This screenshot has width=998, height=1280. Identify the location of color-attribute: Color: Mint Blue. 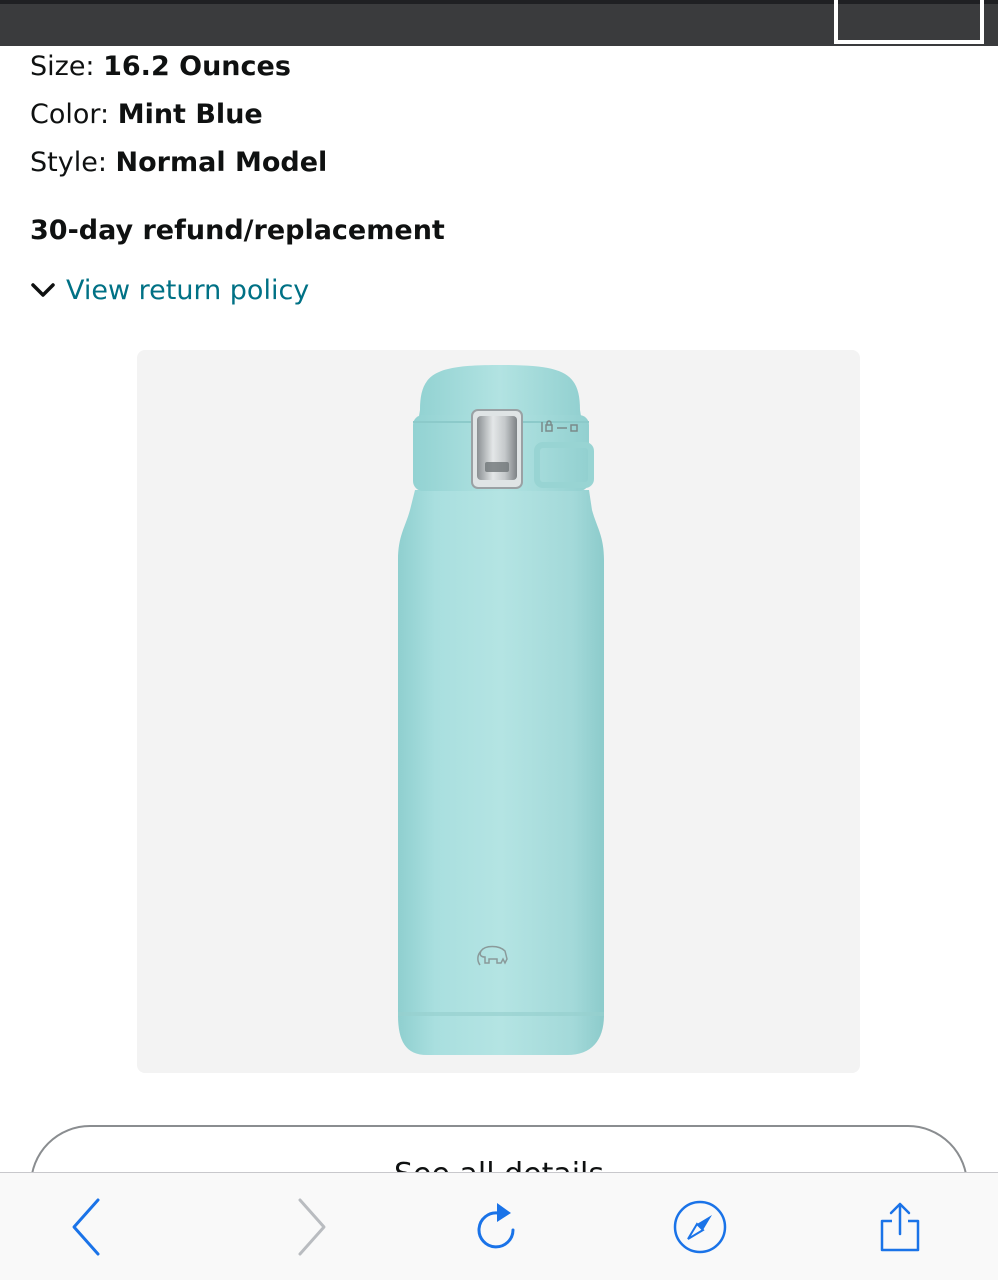
(146, 115).